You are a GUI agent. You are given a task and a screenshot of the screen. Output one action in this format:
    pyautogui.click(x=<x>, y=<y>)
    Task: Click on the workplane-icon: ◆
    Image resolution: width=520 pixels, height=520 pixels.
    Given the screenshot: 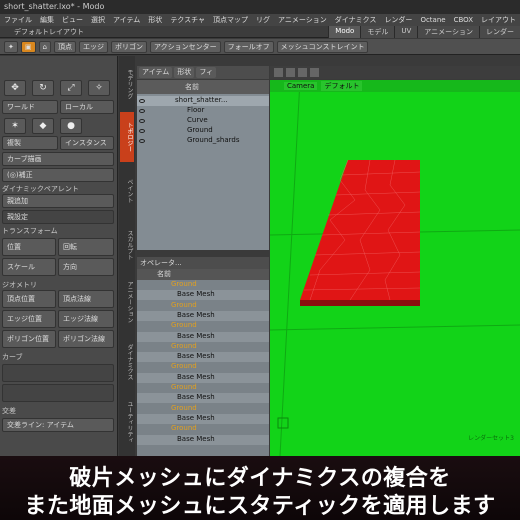 What is the action you would take?
    pyautogui.click(x=43, y=126)
    